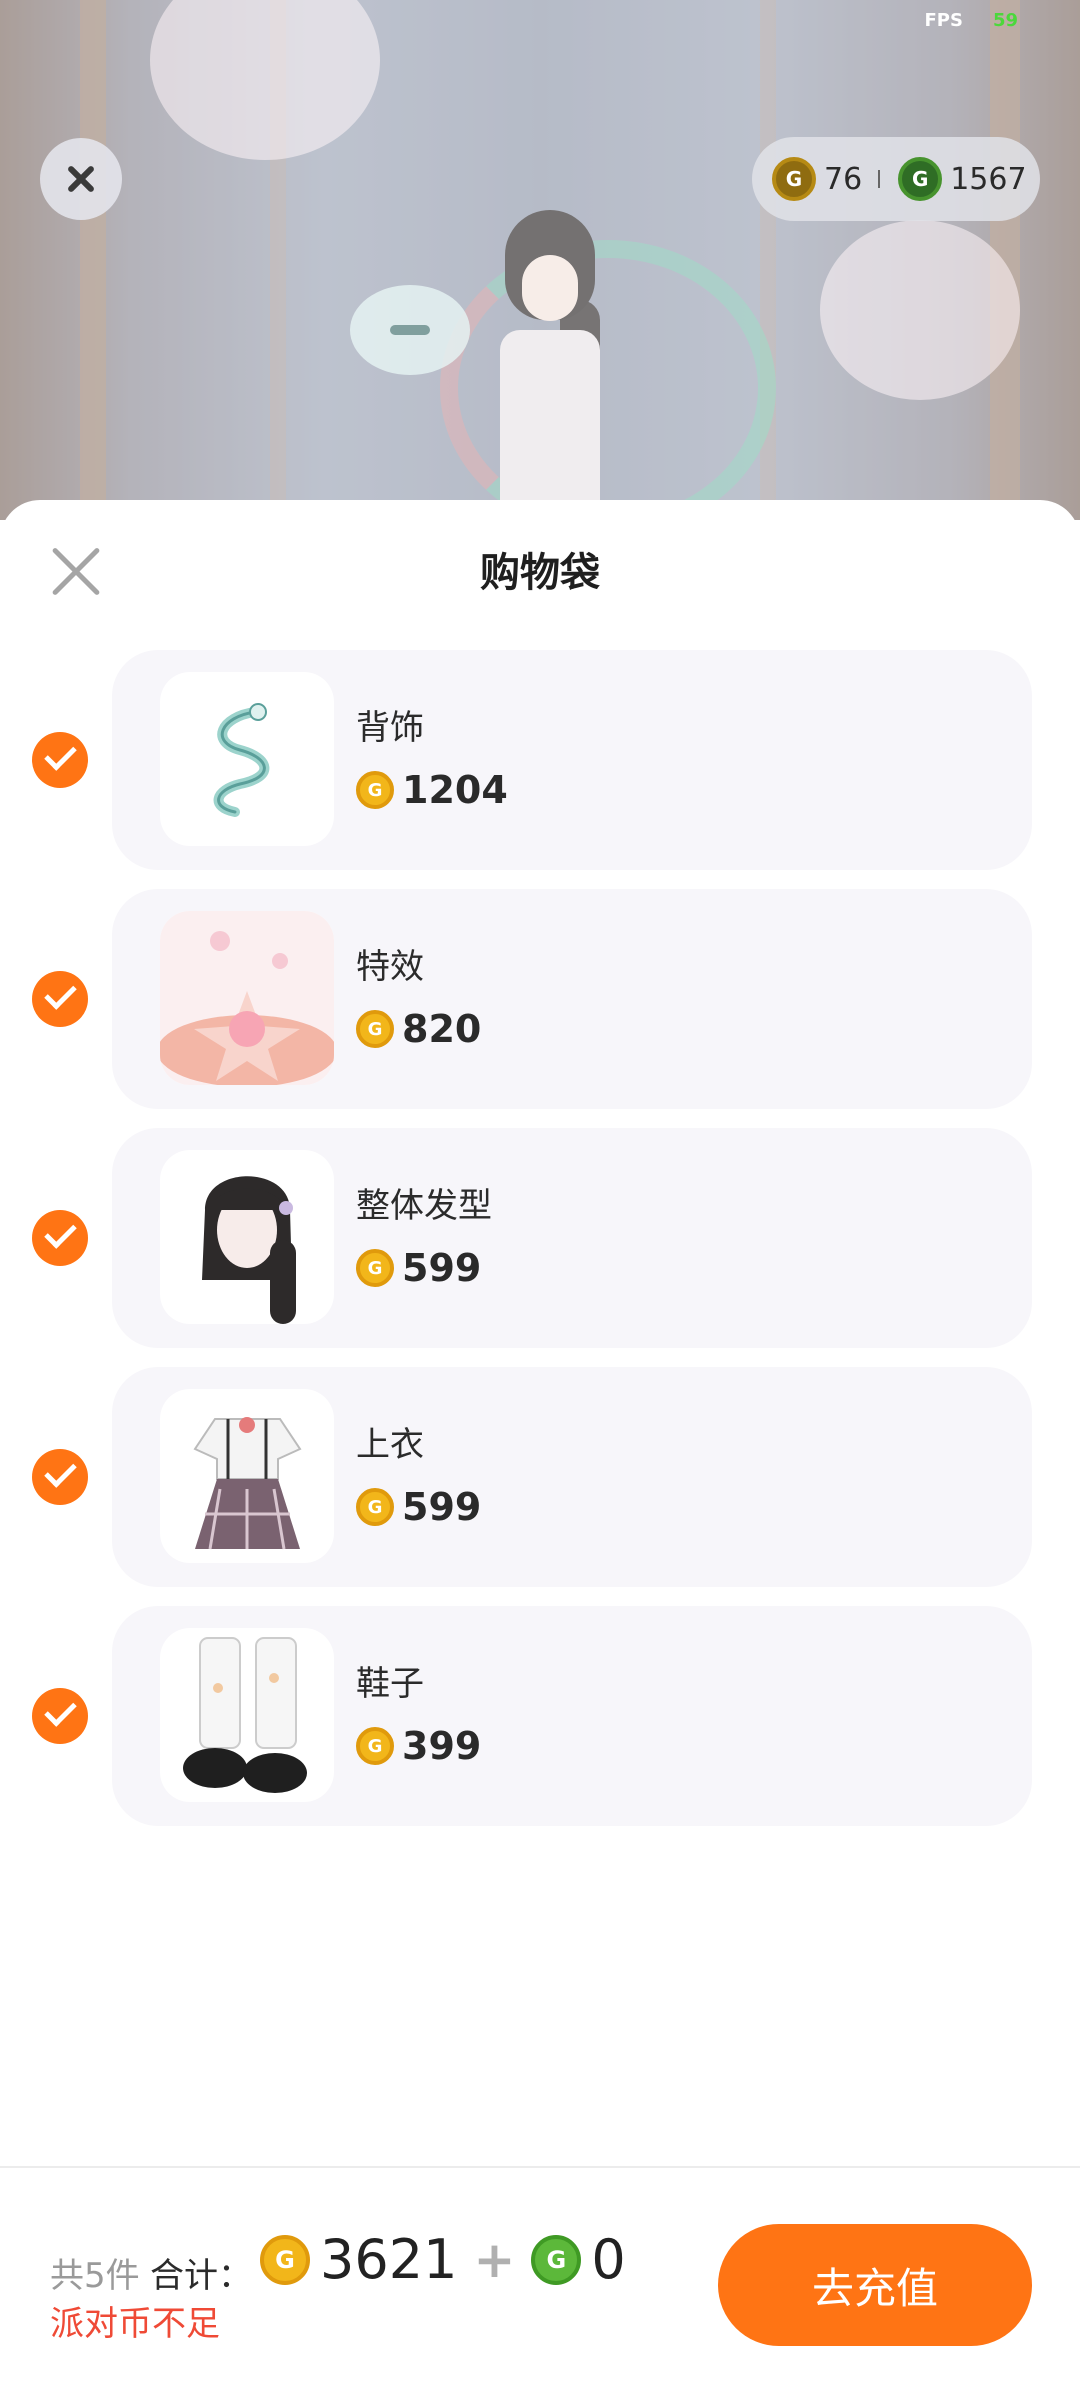  I want to click on total-price: G 3621 + G 0, so click(443, 2259).